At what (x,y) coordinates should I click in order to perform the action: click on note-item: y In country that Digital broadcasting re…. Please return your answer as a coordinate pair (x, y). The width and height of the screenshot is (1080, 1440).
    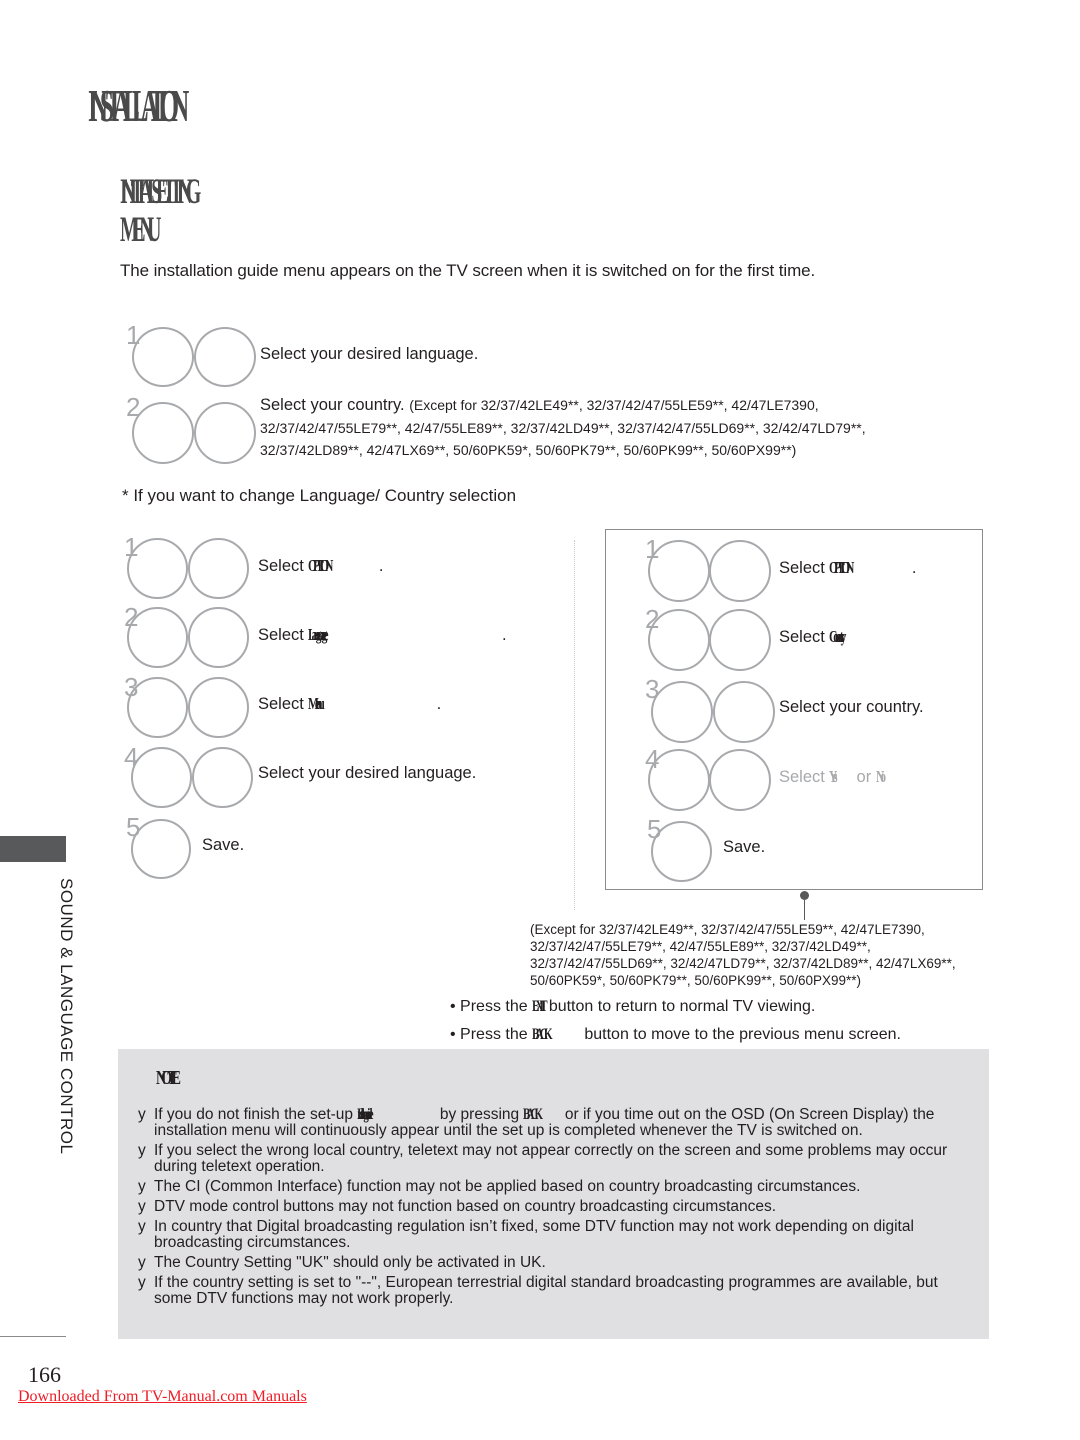
    Looking at the image, I should click on (526, 1234).